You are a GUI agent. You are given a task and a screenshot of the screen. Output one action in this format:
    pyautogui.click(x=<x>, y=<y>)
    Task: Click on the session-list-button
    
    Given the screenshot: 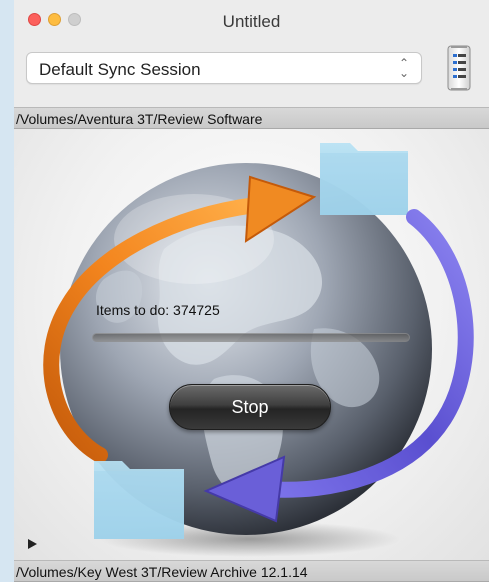 What is the action you would take?
    pyautogui.click(x=459, y=68)
    